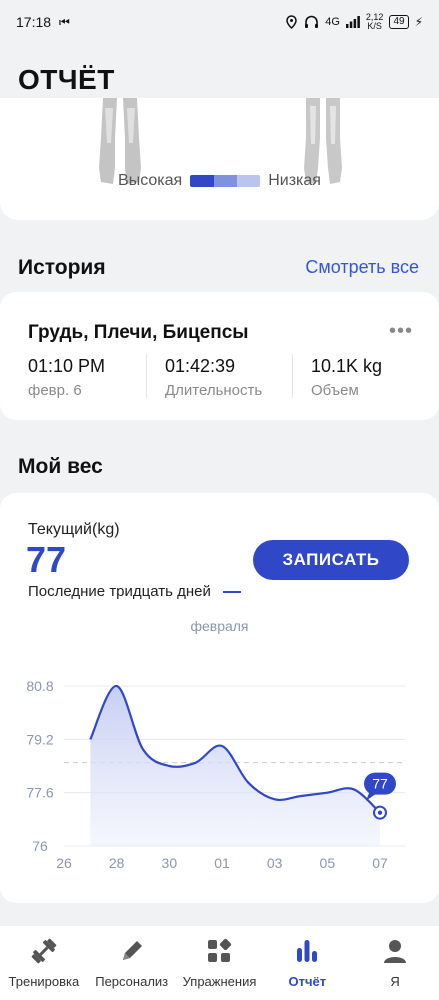 The width and height of the screenshot is (439, 1000). I want to click on period-line-swatch, so click(231, 591).